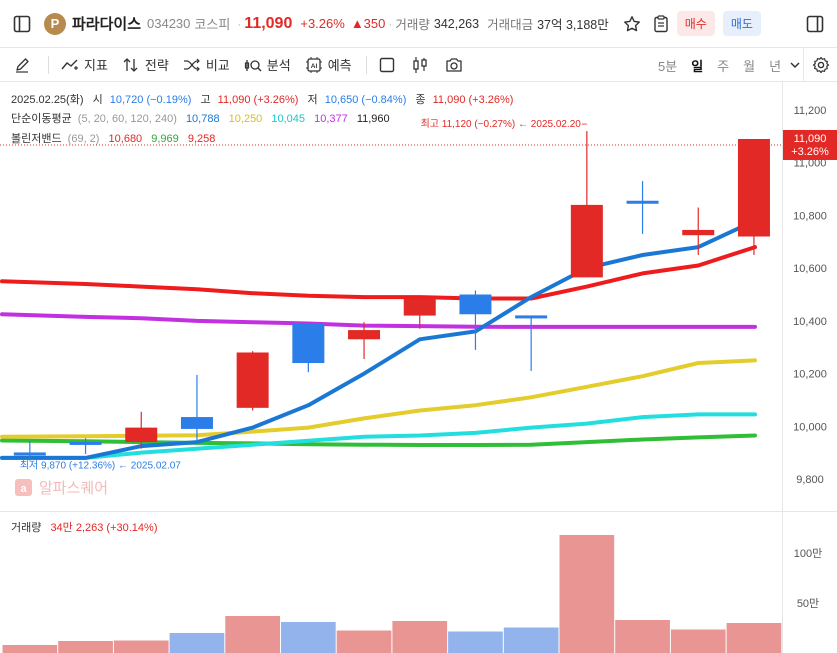 This screenshot has width=837, height=653. Describe the element at coordinates (203, 119) in the screenshot. I see `ma5-value: 10,788` at that location.